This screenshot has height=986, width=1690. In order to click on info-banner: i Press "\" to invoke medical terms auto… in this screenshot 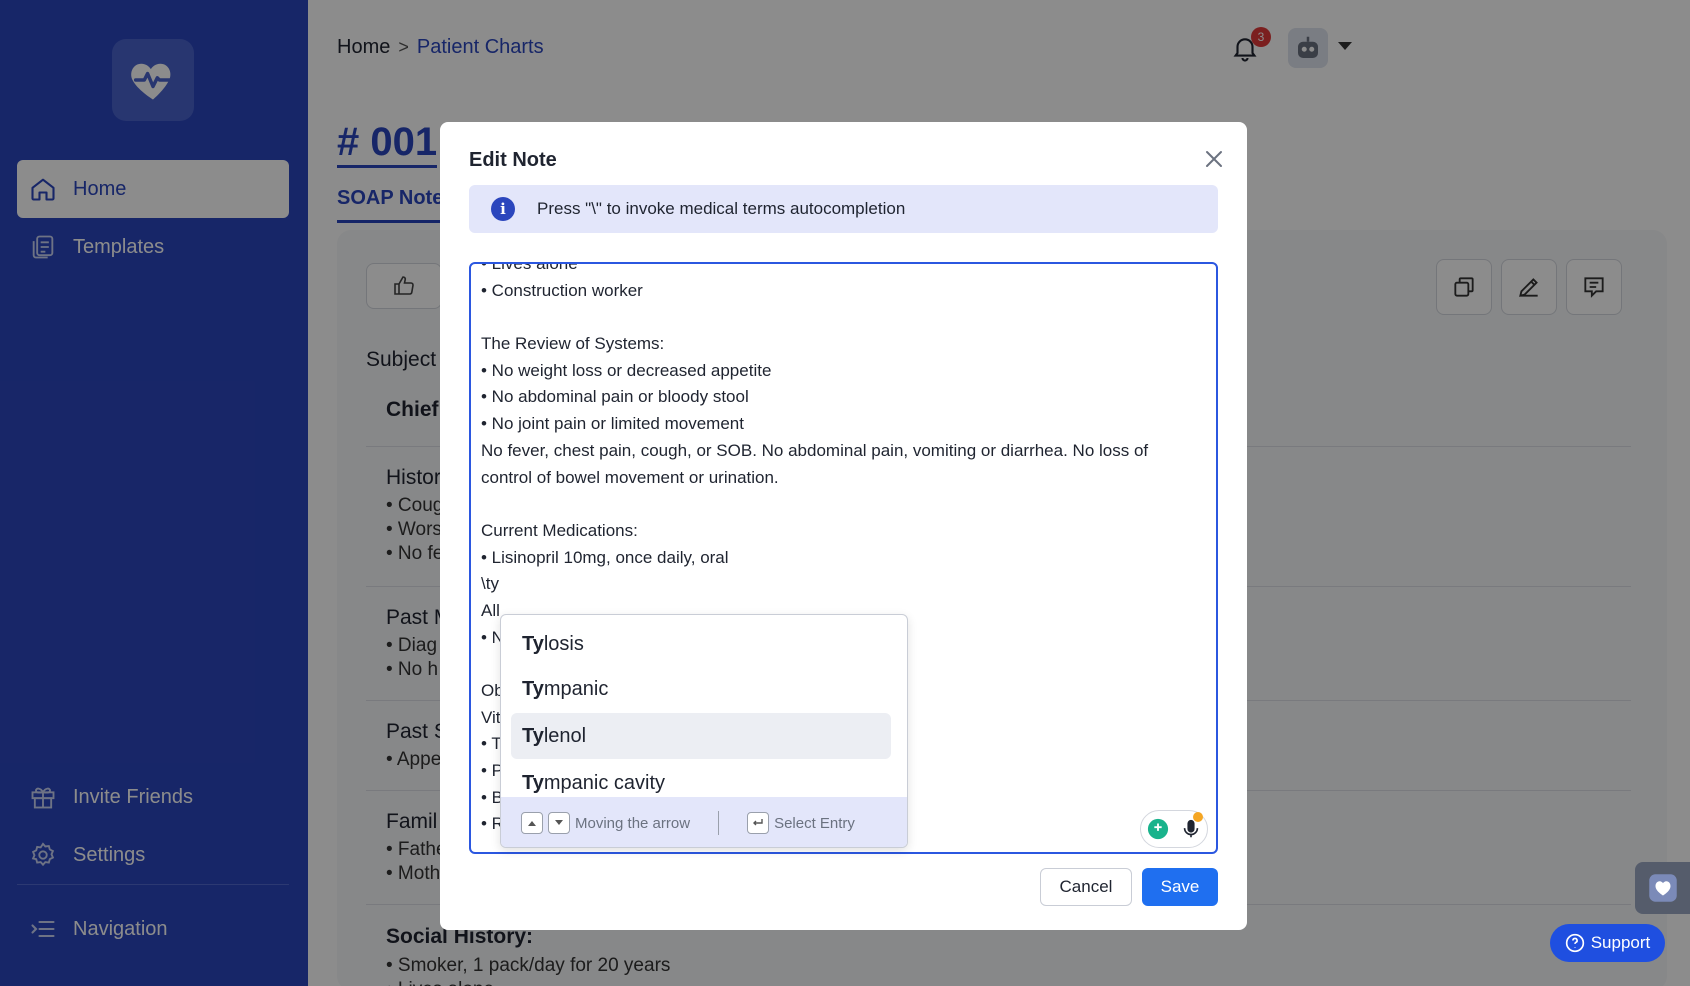, I will do `click(843, 209)`.